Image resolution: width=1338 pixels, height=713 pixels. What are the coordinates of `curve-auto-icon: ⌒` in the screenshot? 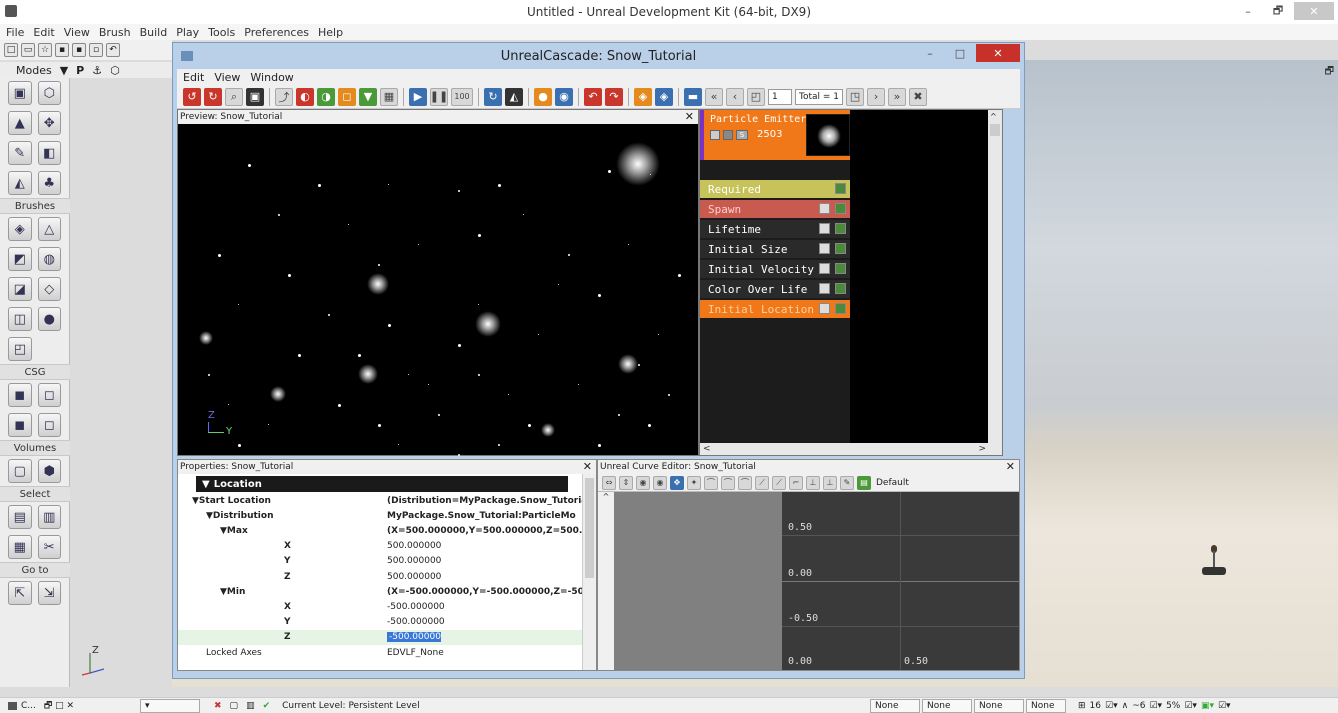 It's located at (711, 482).